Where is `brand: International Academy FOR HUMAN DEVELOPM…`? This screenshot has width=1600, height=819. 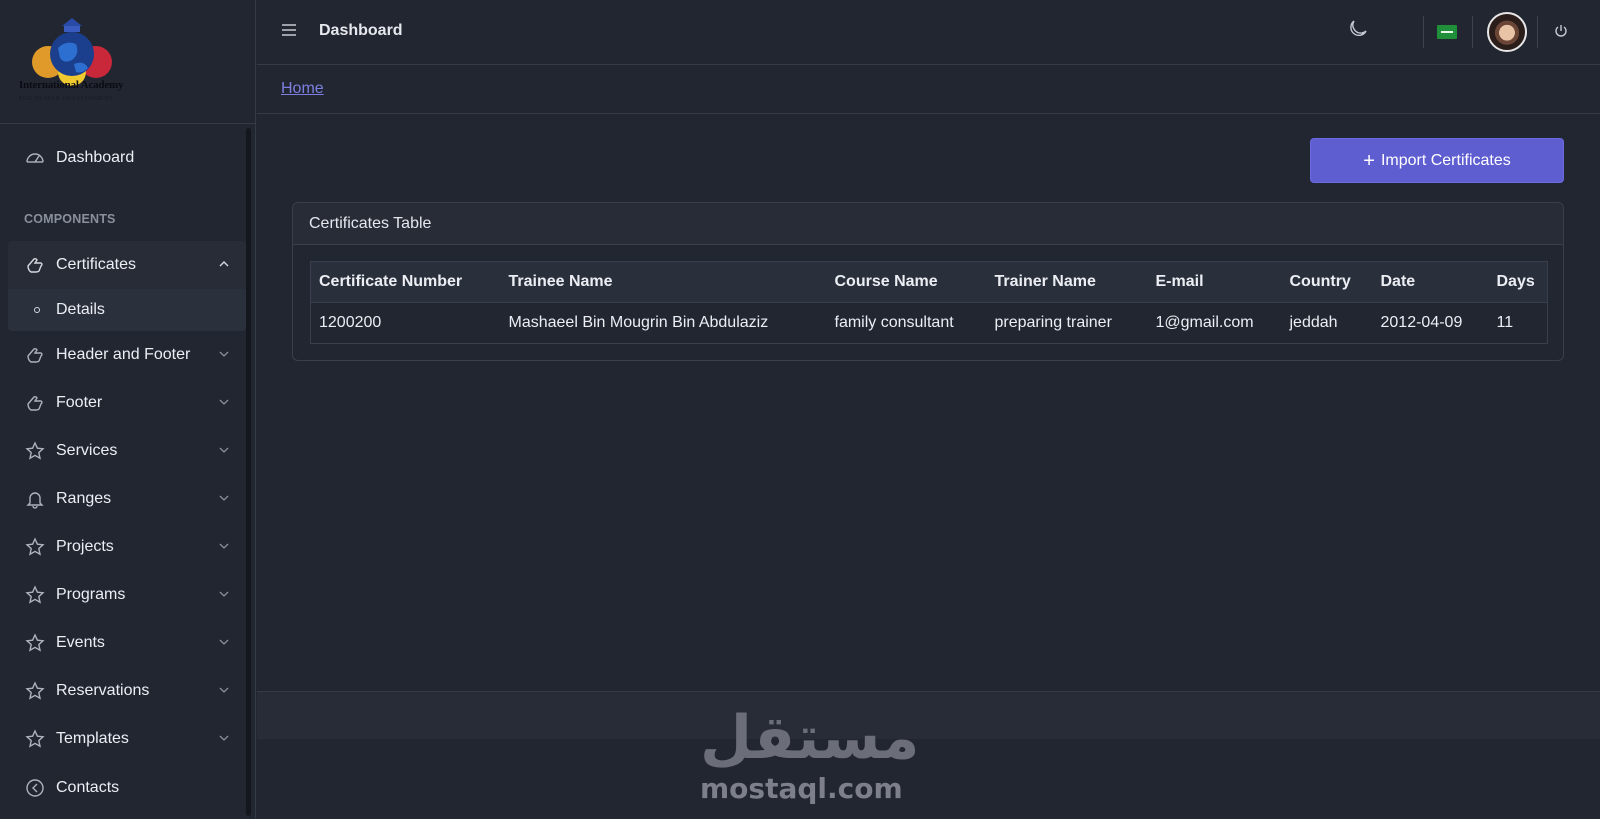
brand: International Academy FOR HUMAN DEVELOPM… is located at coordinates (127, 62).